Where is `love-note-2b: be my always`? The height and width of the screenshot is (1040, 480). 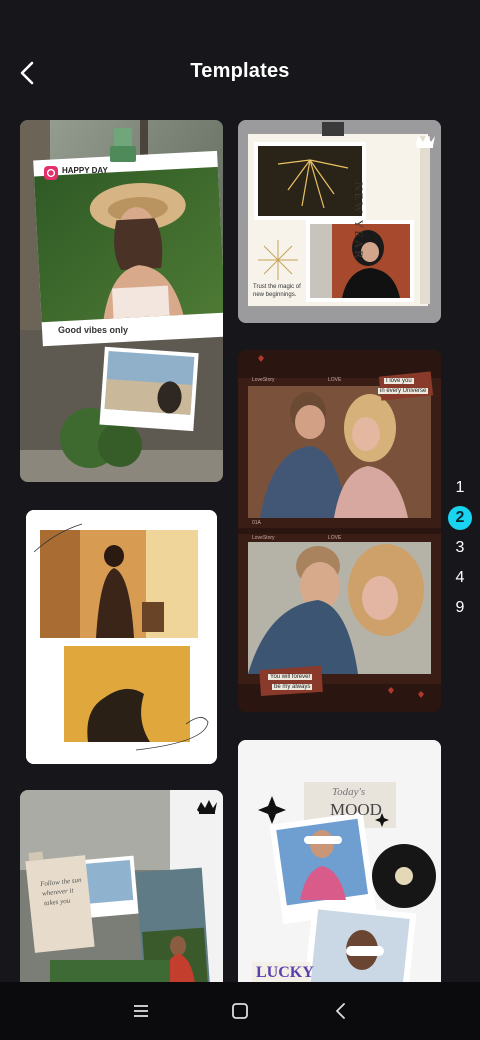
love-note-2b: be my always is located at coordinates (292, 687).